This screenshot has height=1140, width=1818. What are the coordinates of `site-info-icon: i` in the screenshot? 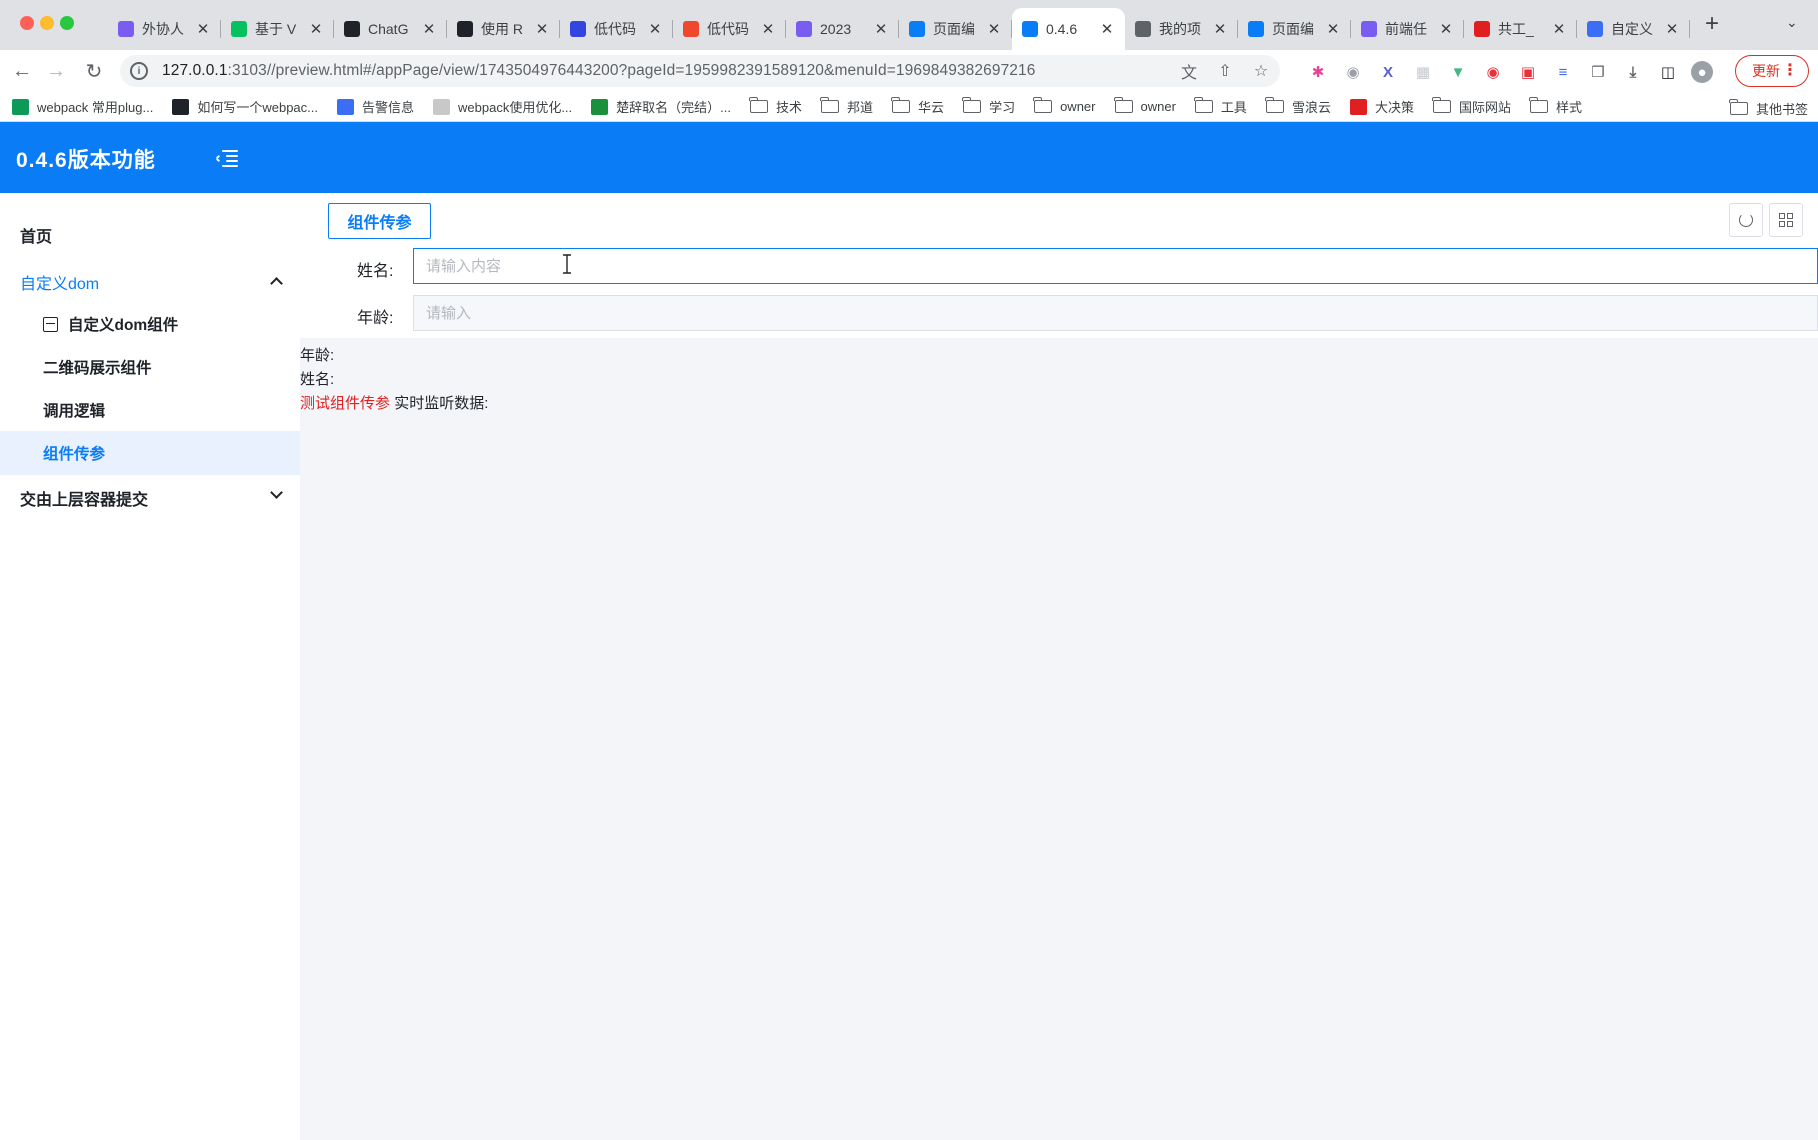 It's located at (139, 71).